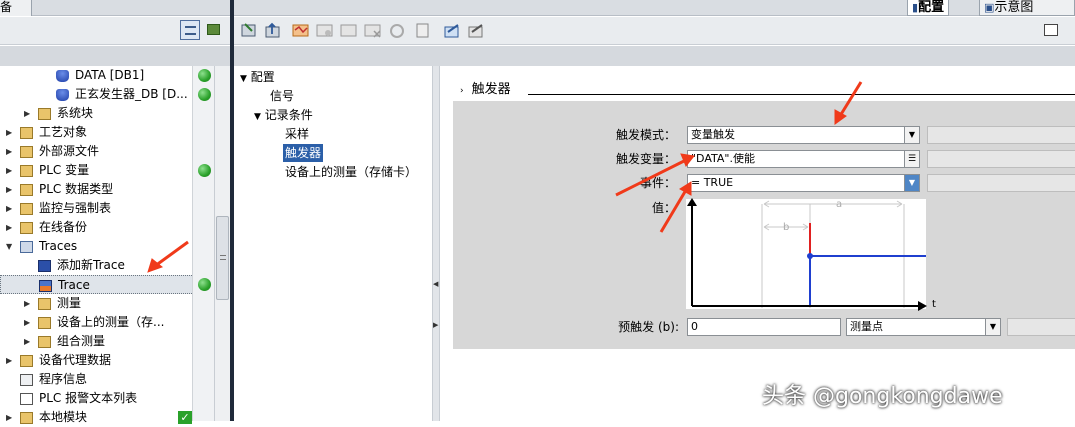  I want to click on pretrigger-extra, so click(1041, 327).